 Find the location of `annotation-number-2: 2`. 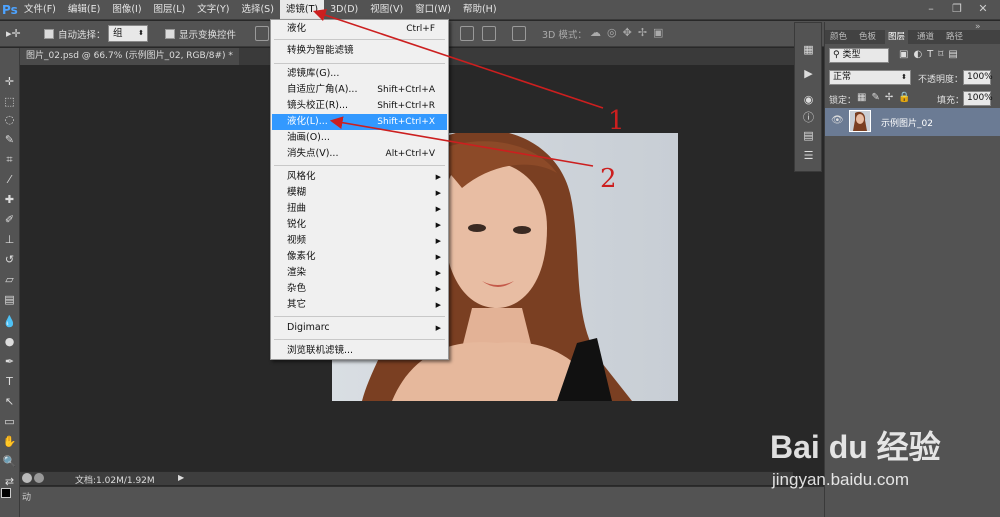

annotation-number-2: 2 is located at coordinates (608, 179).